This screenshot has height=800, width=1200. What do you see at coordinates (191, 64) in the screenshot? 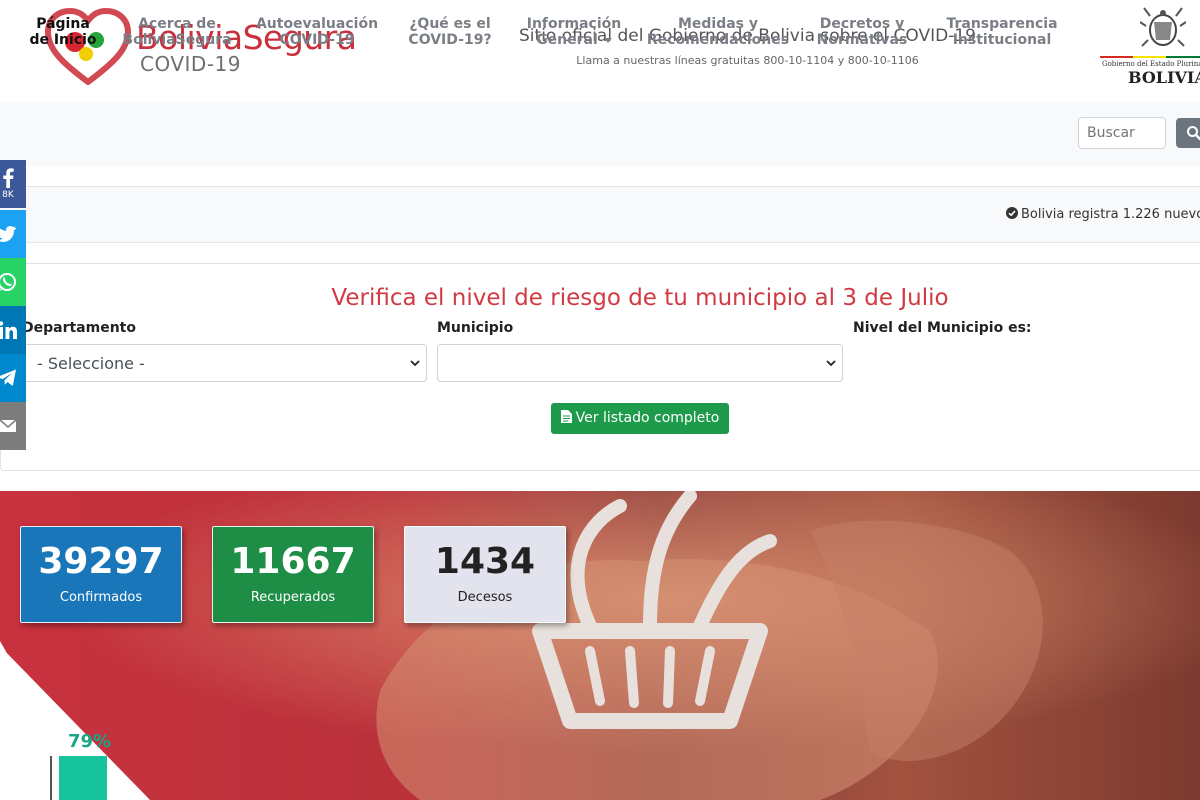
I see `logo-subtitle: COVID-19` at bounding box center [191, 64].